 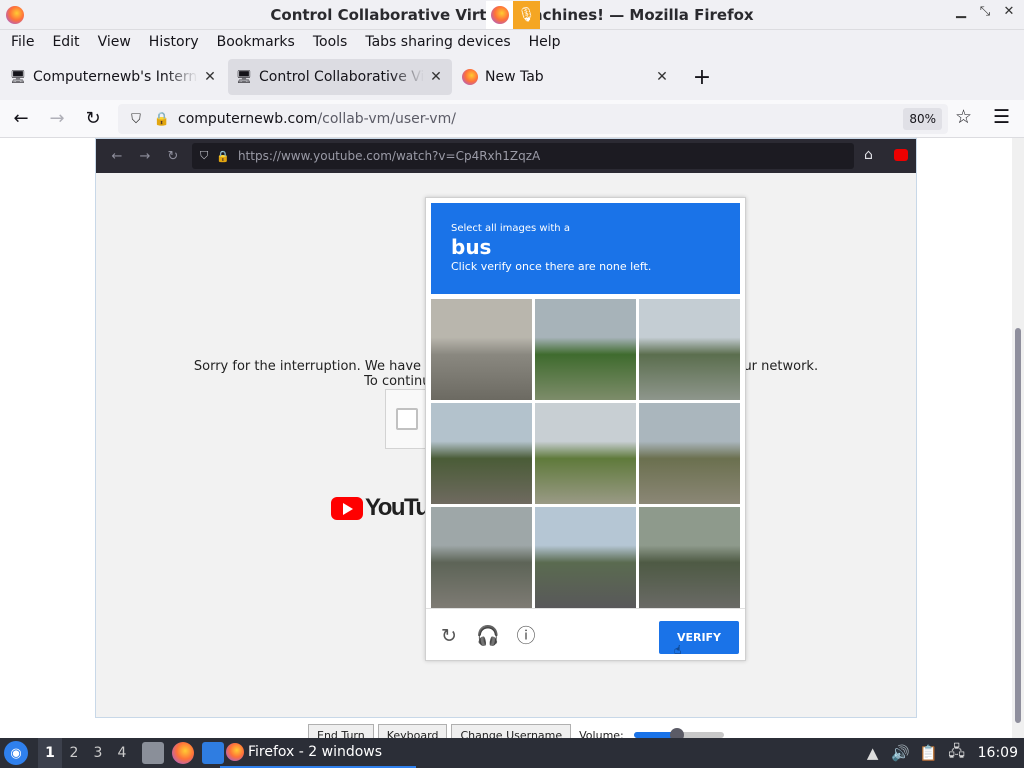 I want to click on tab-new-tab: New Tab ✕, so click(x=566, y=77).